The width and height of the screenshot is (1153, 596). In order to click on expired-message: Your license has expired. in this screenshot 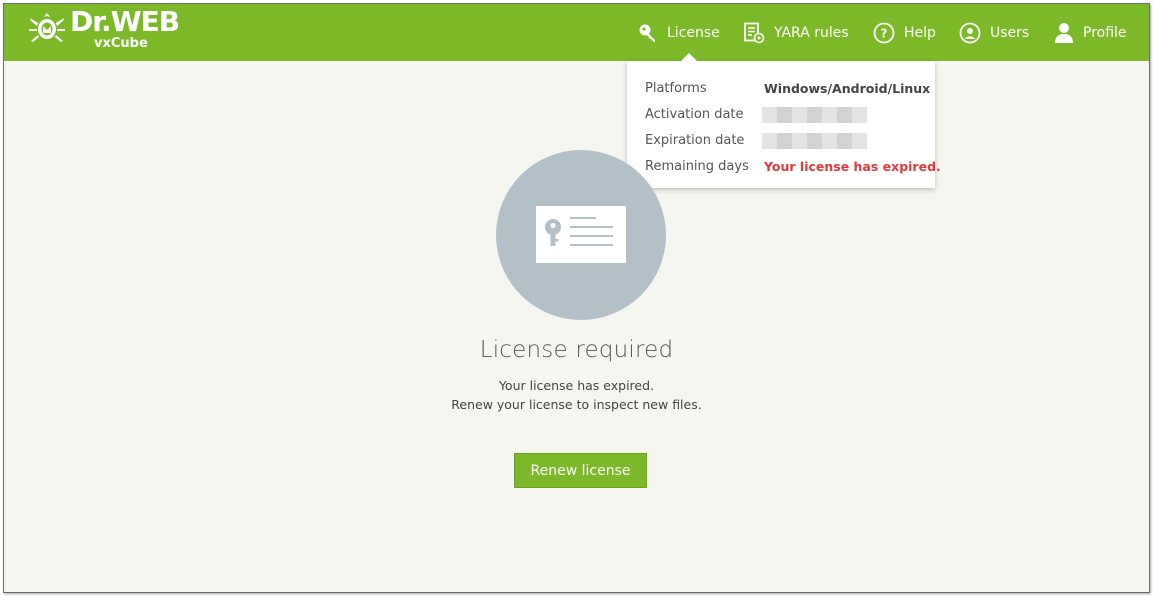, I will do `click(576, 385)`.